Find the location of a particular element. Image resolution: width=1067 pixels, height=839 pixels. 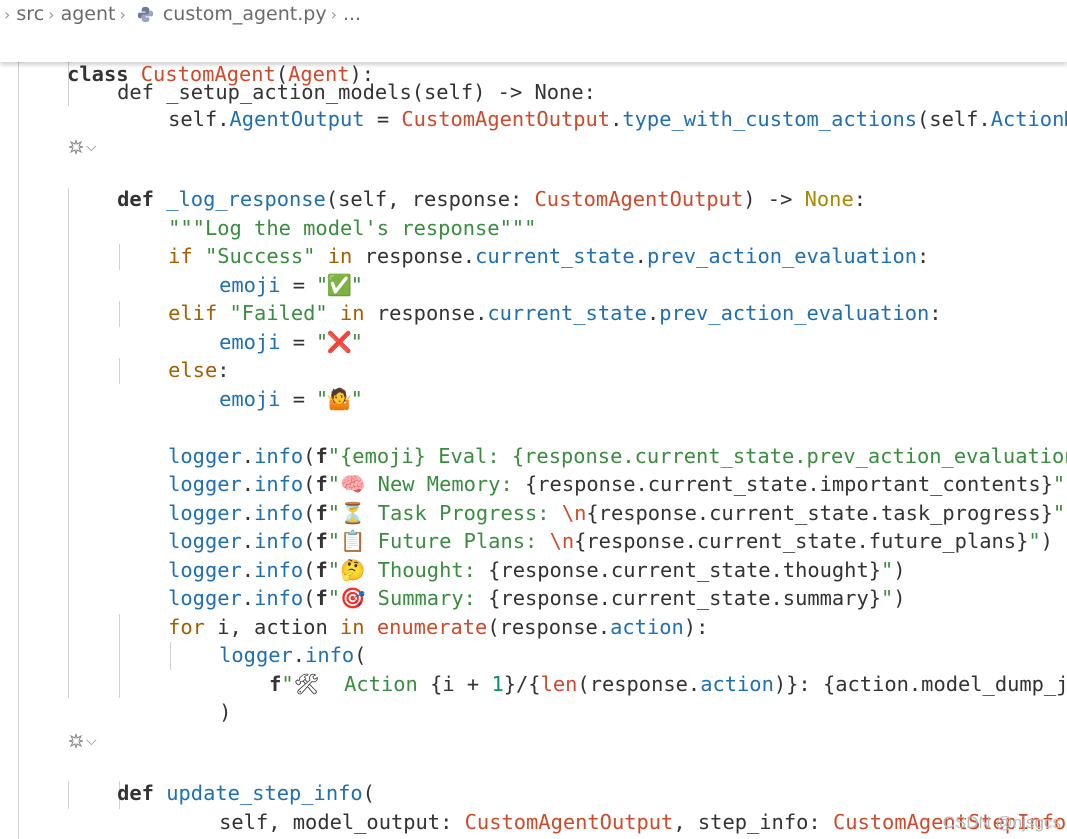

code-line-emoji-cross: emoji = "❌" is located at coordinates (265, 327).